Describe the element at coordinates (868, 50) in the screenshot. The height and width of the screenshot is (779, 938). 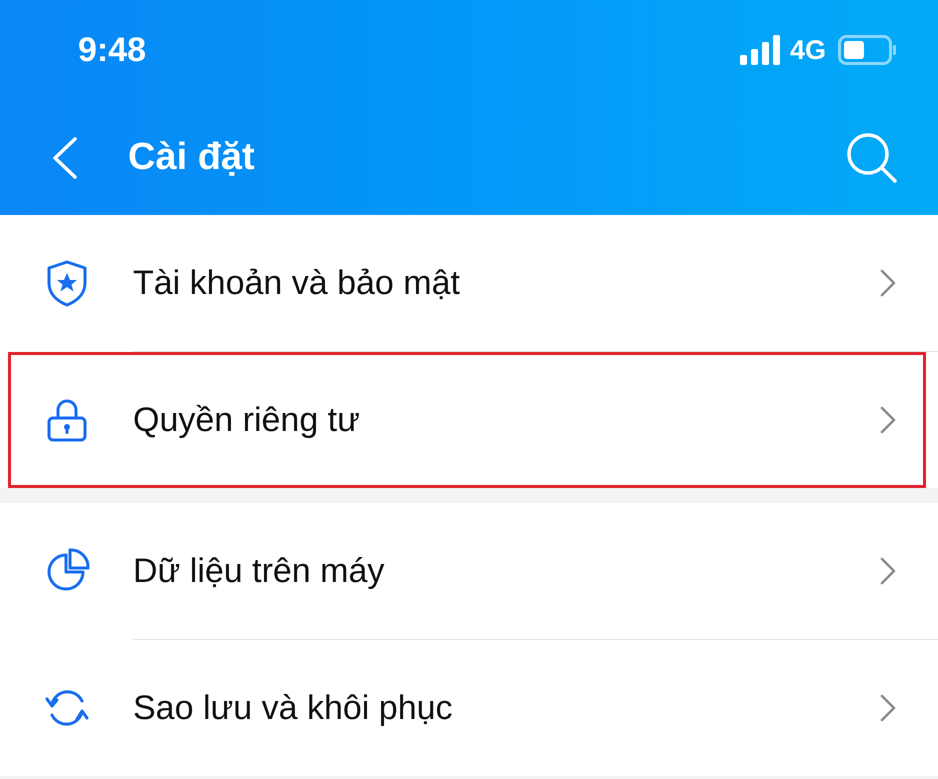
I see `battery-icon` at that location.